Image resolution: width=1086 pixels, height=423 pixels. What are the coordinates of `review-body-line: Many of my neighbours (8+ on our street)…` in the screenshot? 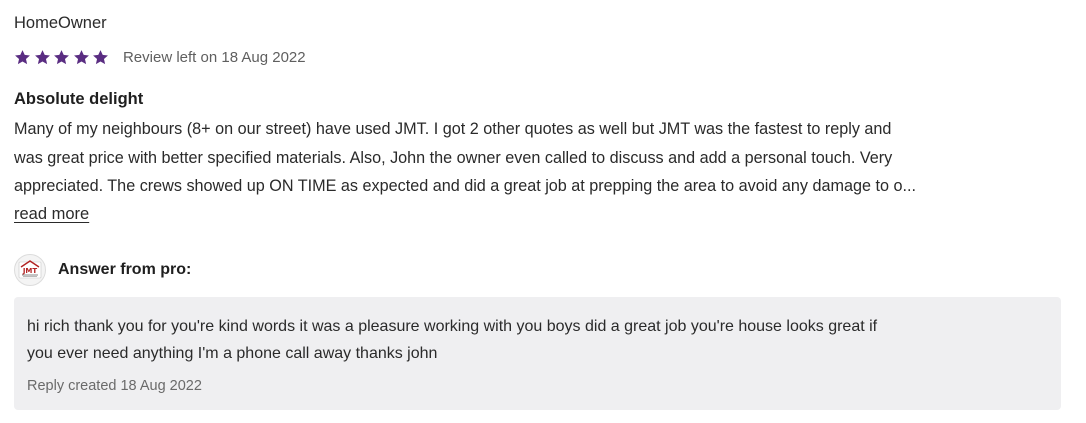 It's located at (453, 129).